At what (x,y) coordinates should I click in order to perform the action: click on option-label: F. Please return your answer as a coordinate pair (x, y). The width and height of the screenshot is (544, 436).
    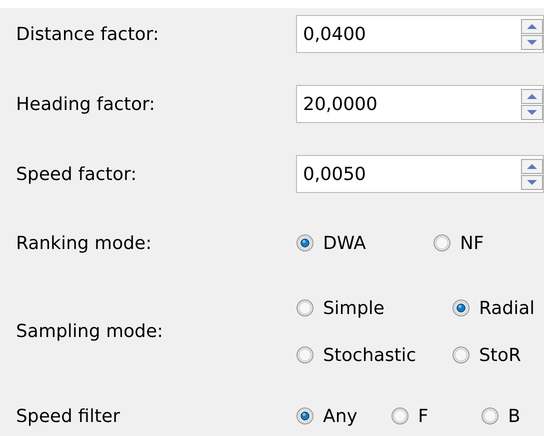
    Looking at the image, I should click on (423, 416).